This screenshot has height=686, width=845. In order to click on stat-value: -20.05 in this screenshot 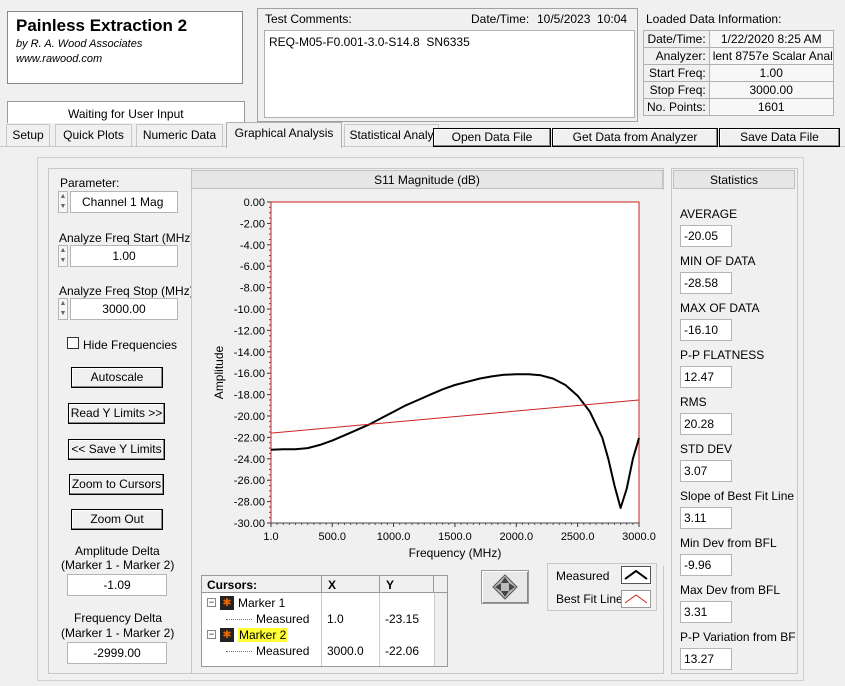, I will do `click(706, 236)`.